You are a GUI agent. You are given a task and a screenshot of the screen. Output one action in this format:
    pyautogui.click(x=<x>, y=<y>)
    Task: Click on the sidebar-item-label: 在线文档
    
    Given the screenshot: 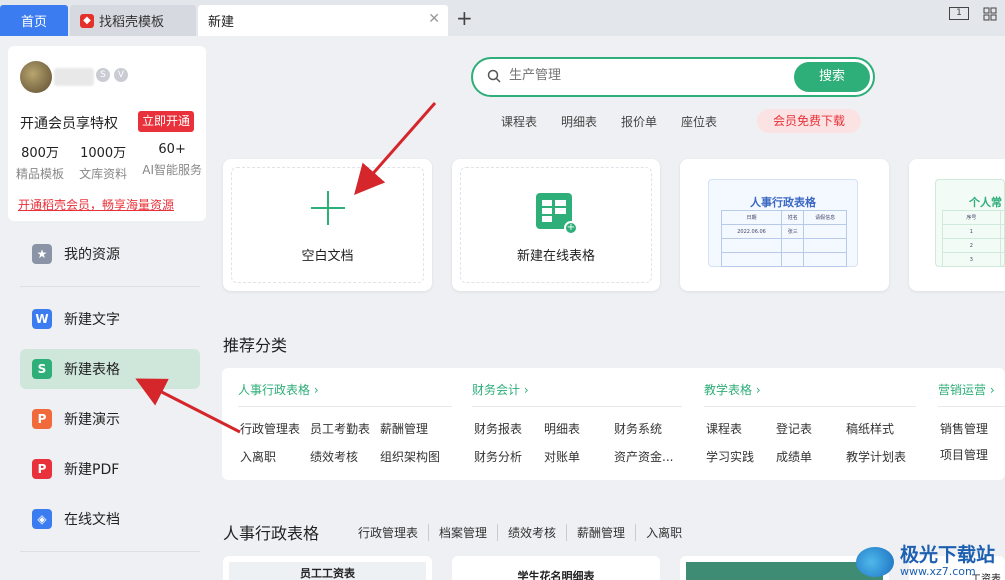 What is the action you would take?
    pyautogui.click(x=92, y=520)
    